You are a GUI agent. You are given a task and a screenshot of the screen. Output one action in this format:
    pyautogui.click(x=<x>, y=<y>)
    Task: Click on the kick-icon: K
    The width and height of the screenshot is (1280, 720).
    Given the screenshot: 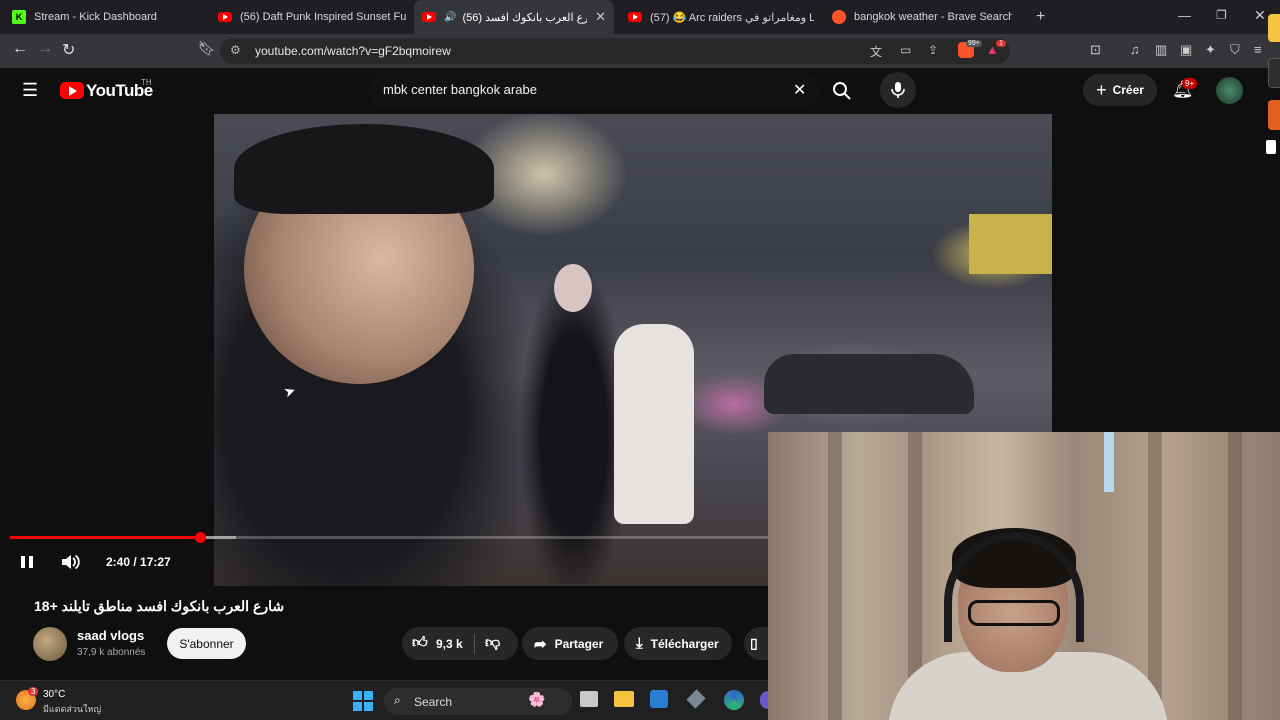 What is the action you would take?
    pyautogui.click(x=19, y=17)
    